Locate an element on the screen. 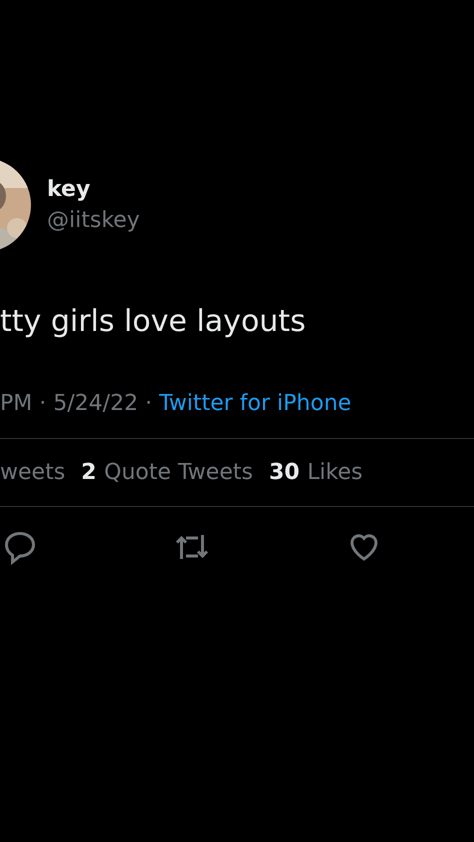 This screenshot has height=842, width=474. stat-count: 30 Likes is located at coordinates (315, 472).